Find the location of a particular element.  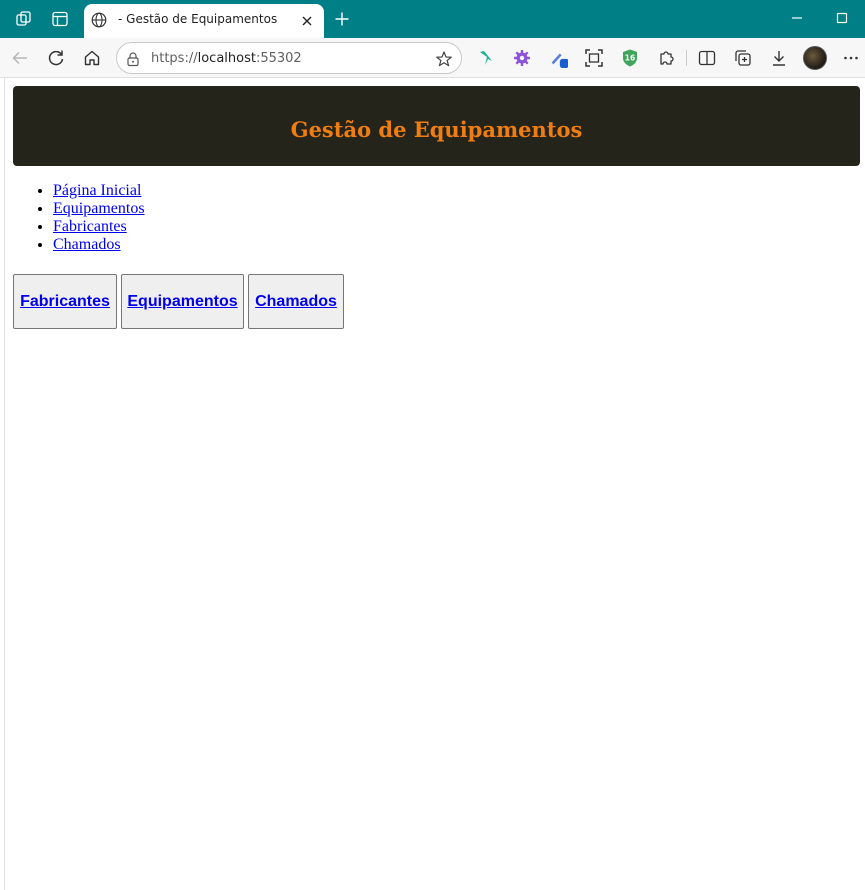

nav-link-equipamentos: Equipamentos is located at coordinates (99, 208).